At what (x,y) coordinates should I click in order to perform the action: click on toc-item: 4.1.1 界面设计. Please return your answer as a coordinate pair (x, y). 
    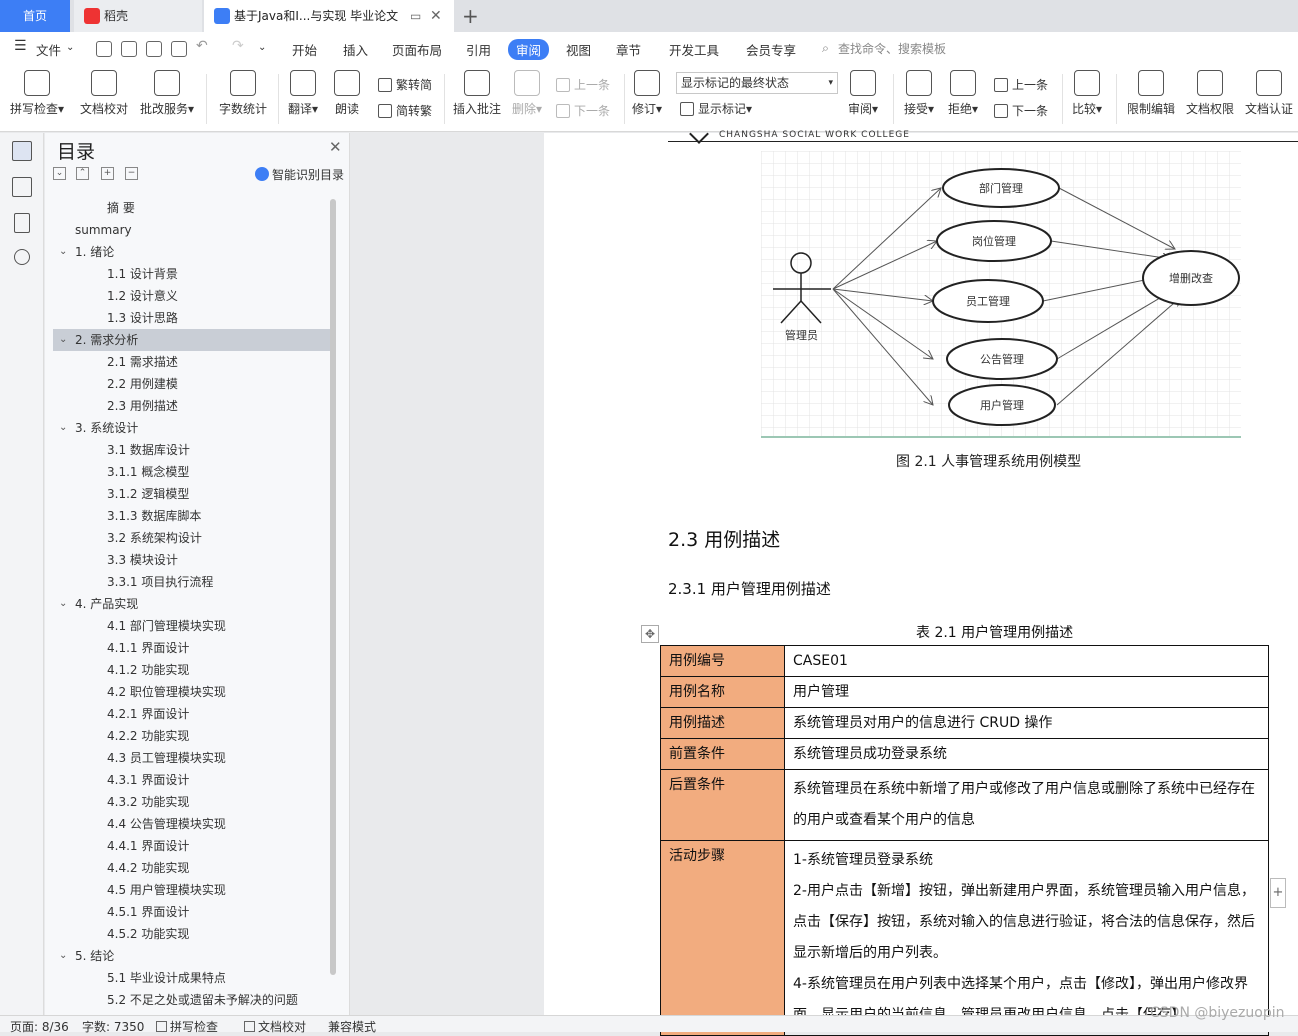
    Looking at the image, I should click on (192, 648).